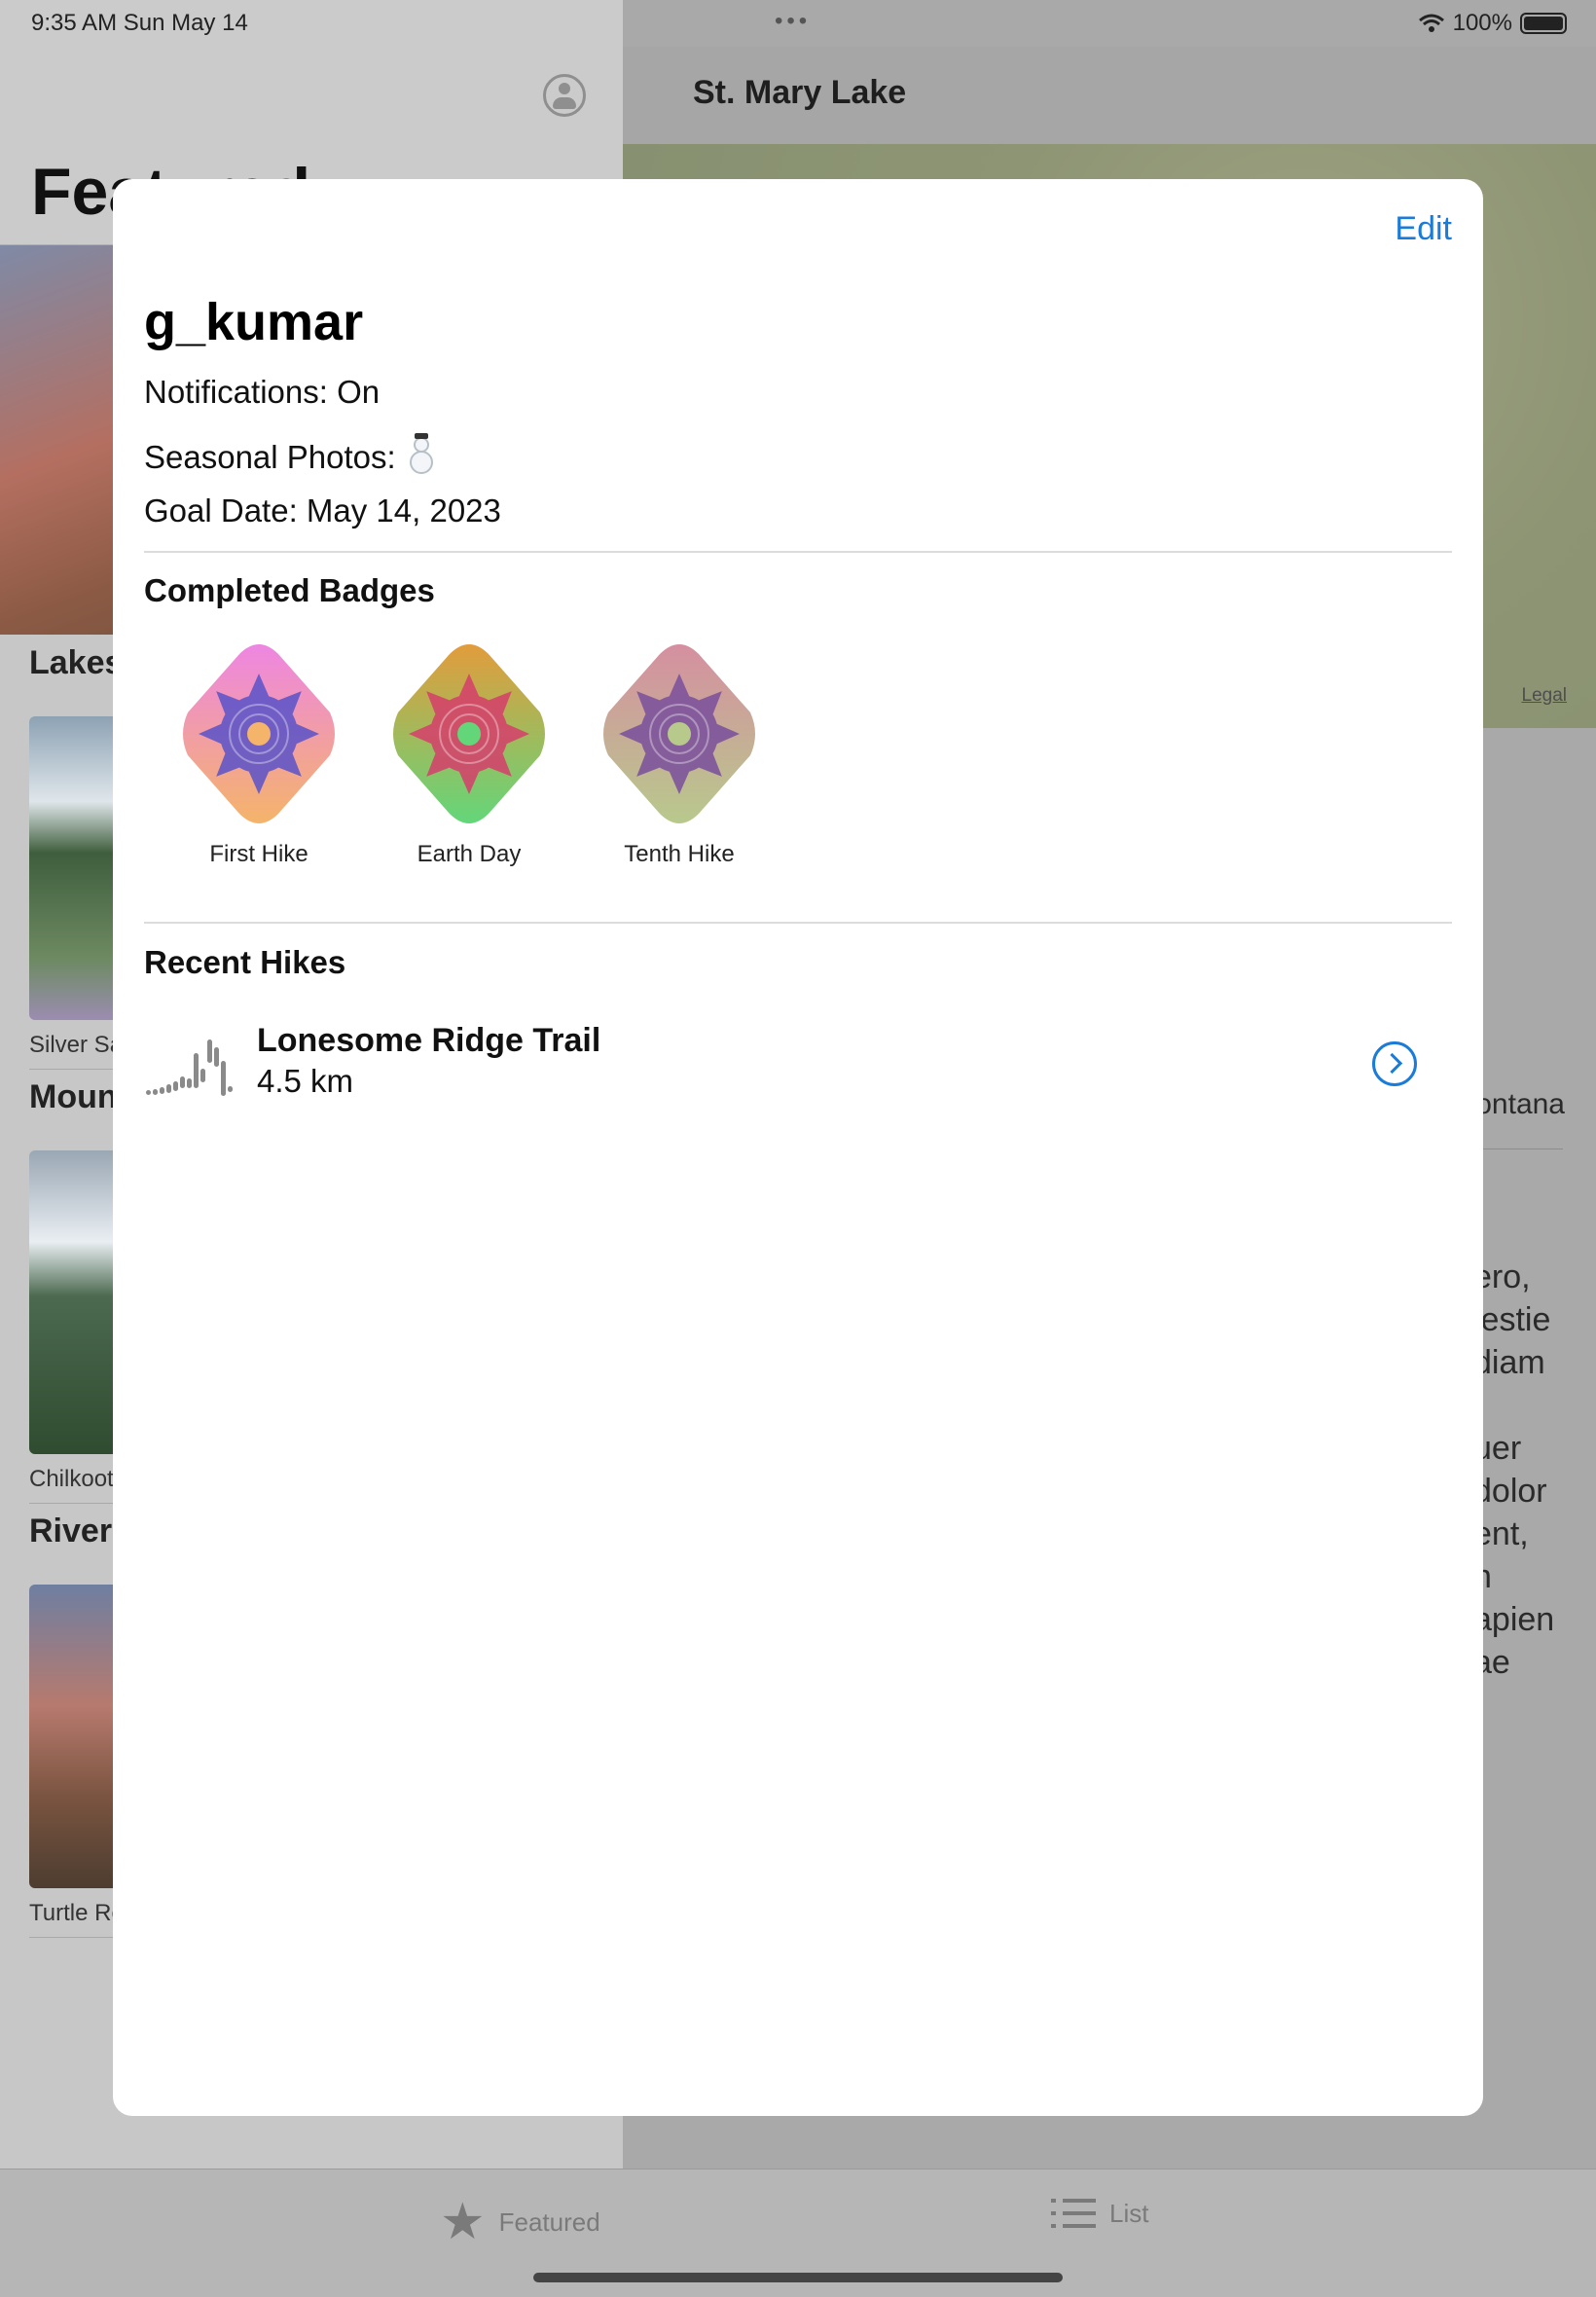  Describe the element at coordinates (429, 1040) in the screenshot. I see `hike-name: Lonesome Ridge Trail` at that location.